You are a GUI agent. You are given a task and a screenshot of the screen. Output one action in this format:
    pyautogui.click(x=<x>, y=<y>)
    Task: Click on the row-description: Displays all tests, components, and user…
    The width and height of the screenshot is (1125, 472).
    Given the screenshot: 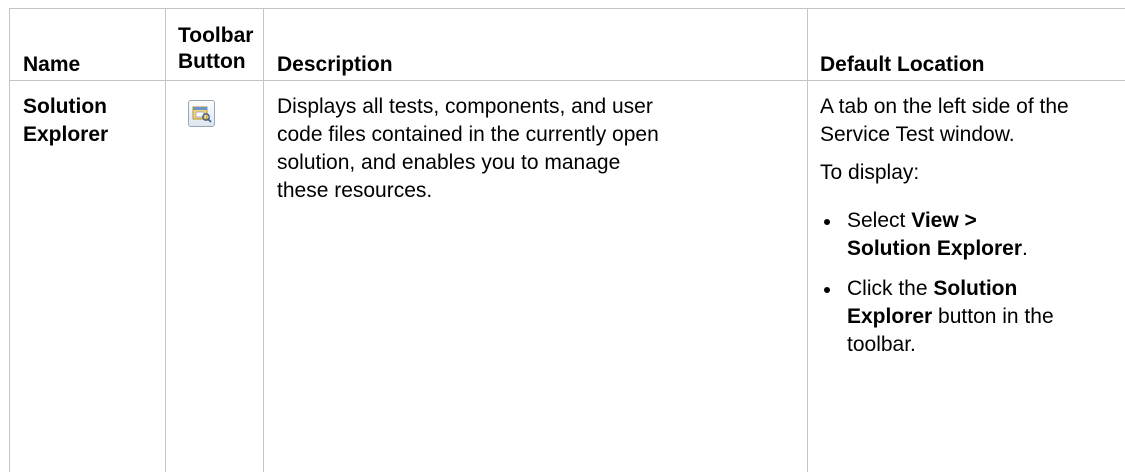 What is the action you would take?
    pyautogui.click(x=539, y=149)
    